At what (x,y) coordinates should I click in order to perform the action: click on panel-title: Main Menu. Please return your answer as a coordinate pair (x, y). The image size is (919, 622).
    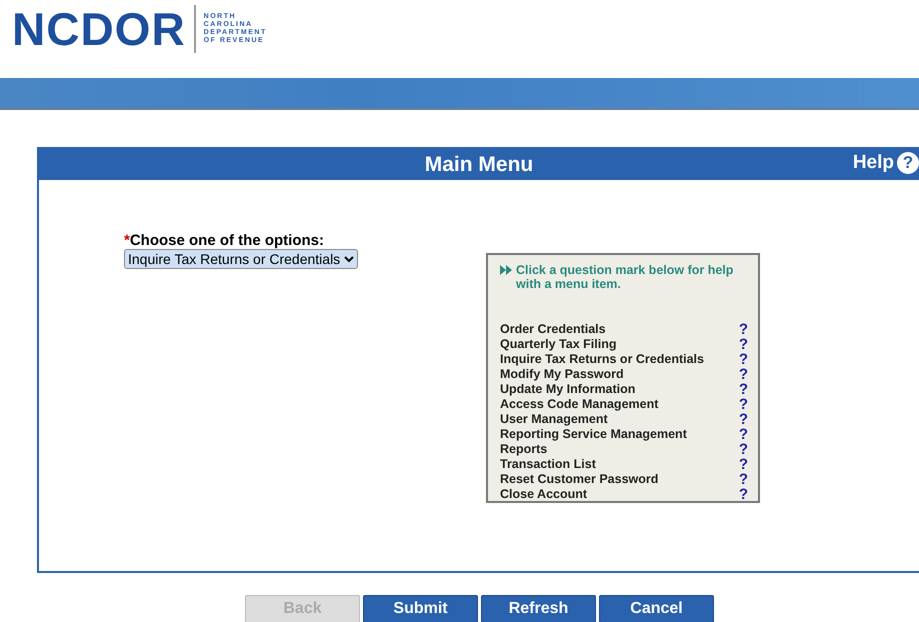
    Looking at the image, I should click on (479, 164).